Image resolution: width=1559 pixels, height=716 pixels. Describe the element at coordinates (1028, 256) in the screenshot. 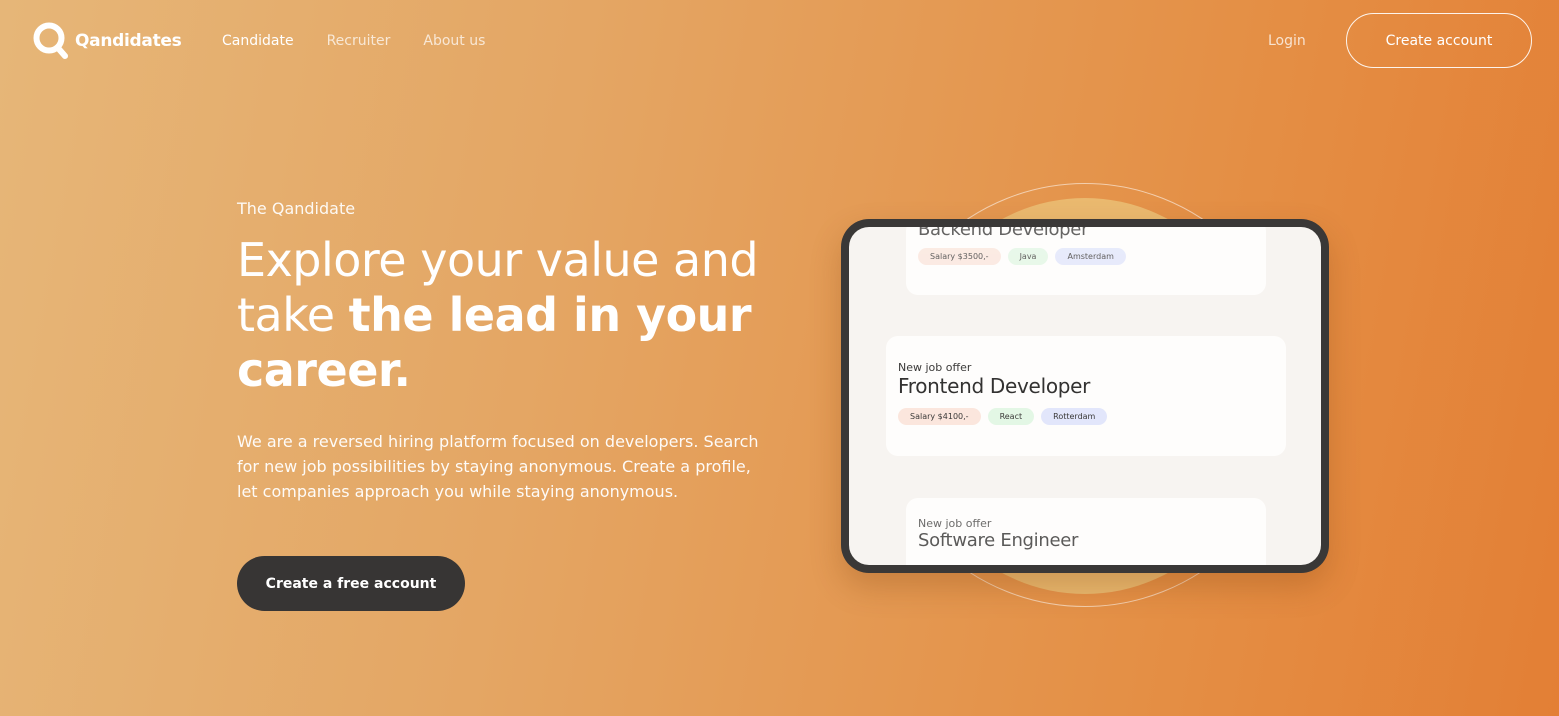

I see `tag-skill: Java` at that location.